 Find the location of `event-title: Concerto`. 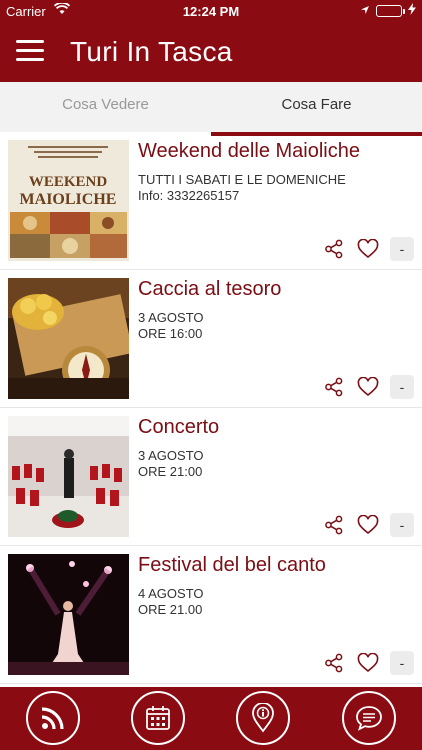

event-title: Concerto is located at coordinates (179, 427).